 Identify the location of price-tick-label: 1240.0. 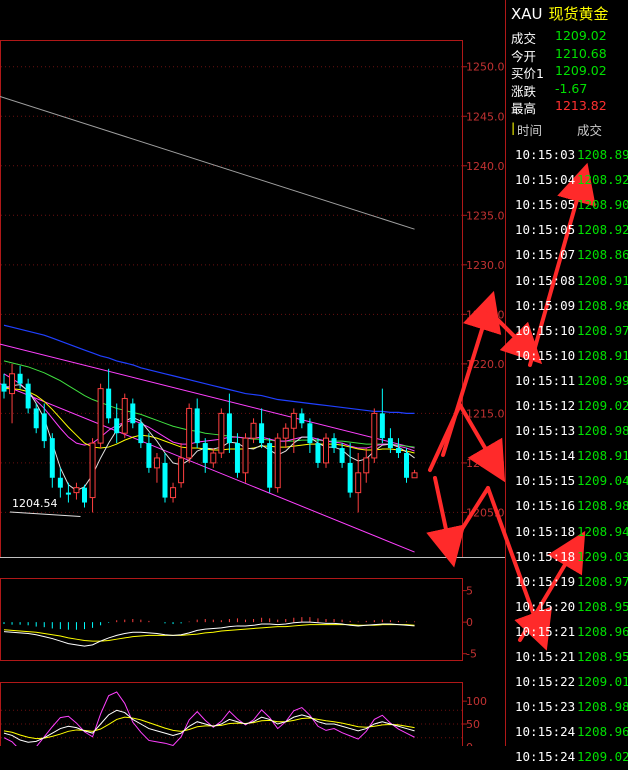
(485, 166).